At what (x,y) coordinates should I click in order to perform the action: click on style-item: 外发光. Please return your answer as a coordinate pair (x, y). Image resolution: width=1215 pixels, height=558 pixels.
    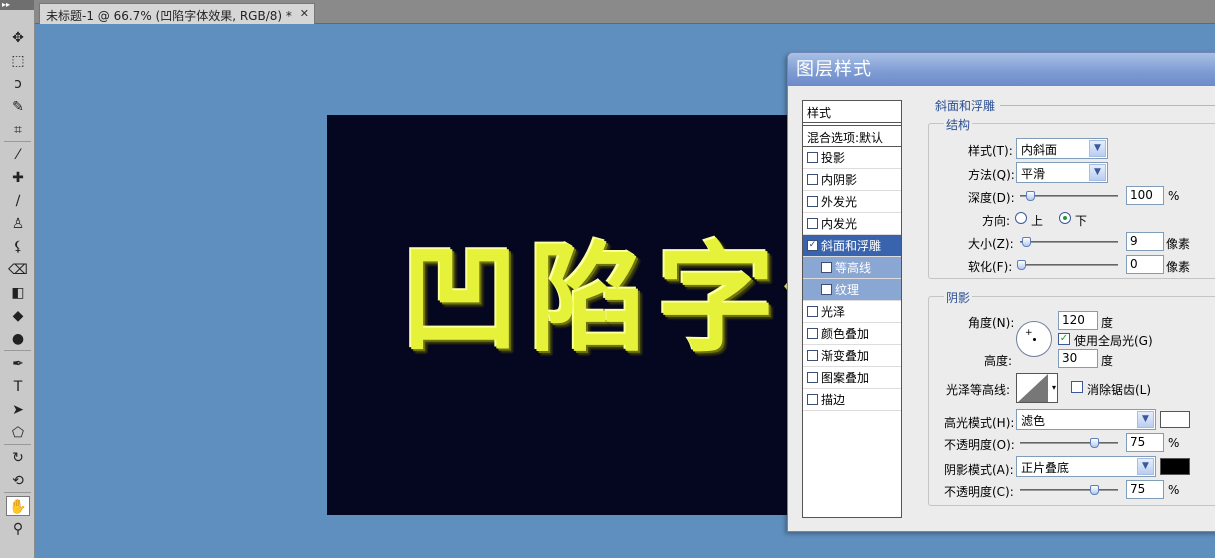
    Looking at the image, I should click on (852, 202).